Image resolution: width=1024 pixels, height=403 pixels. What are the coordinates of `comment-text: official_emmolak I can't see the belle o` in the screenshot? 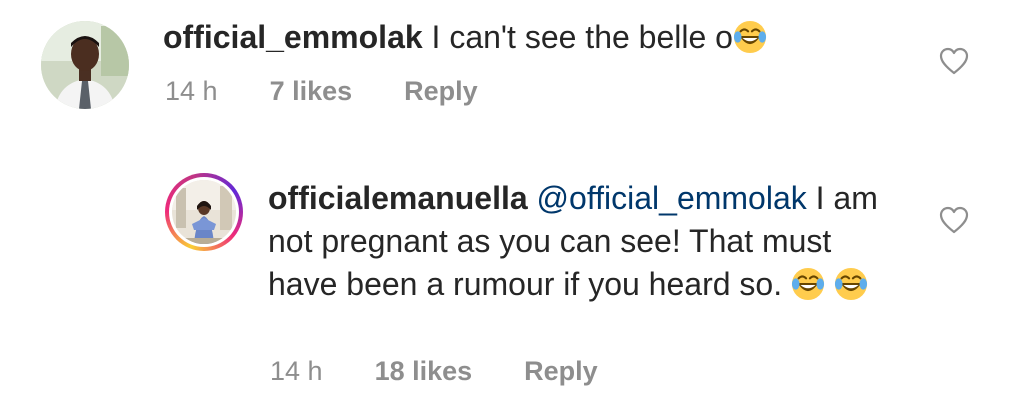 It's located at (543, 37).